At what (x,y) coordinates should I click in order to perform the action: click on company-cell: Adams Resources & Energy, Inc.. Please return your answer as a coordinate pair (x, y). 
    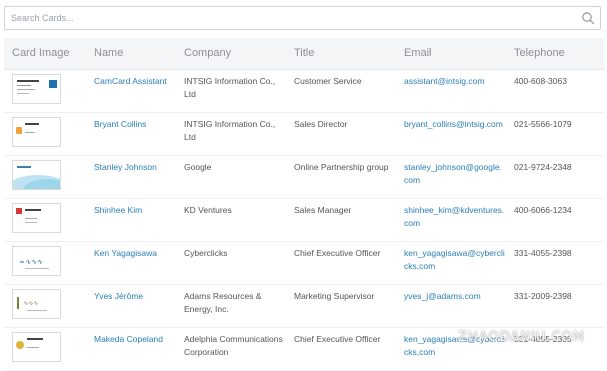
    Looking at the image, I should click on (223, 302).